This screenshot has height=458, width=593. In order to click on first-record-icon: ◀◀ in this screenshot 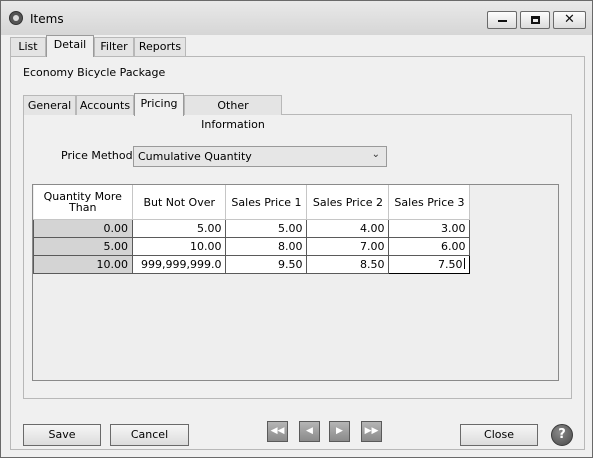, I will do `click(277, 431)`.